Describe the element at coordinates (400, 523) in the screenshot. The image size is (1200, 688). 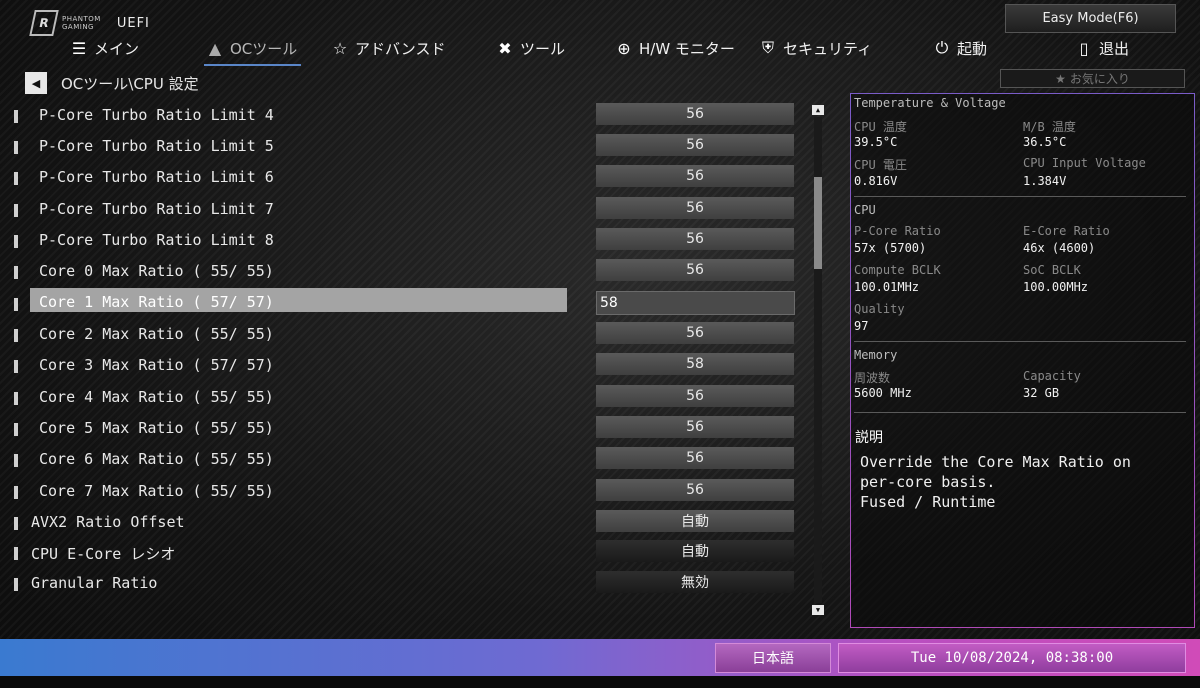
I see `setting-row: AVX2 Ratio Offset 自動` at that location.